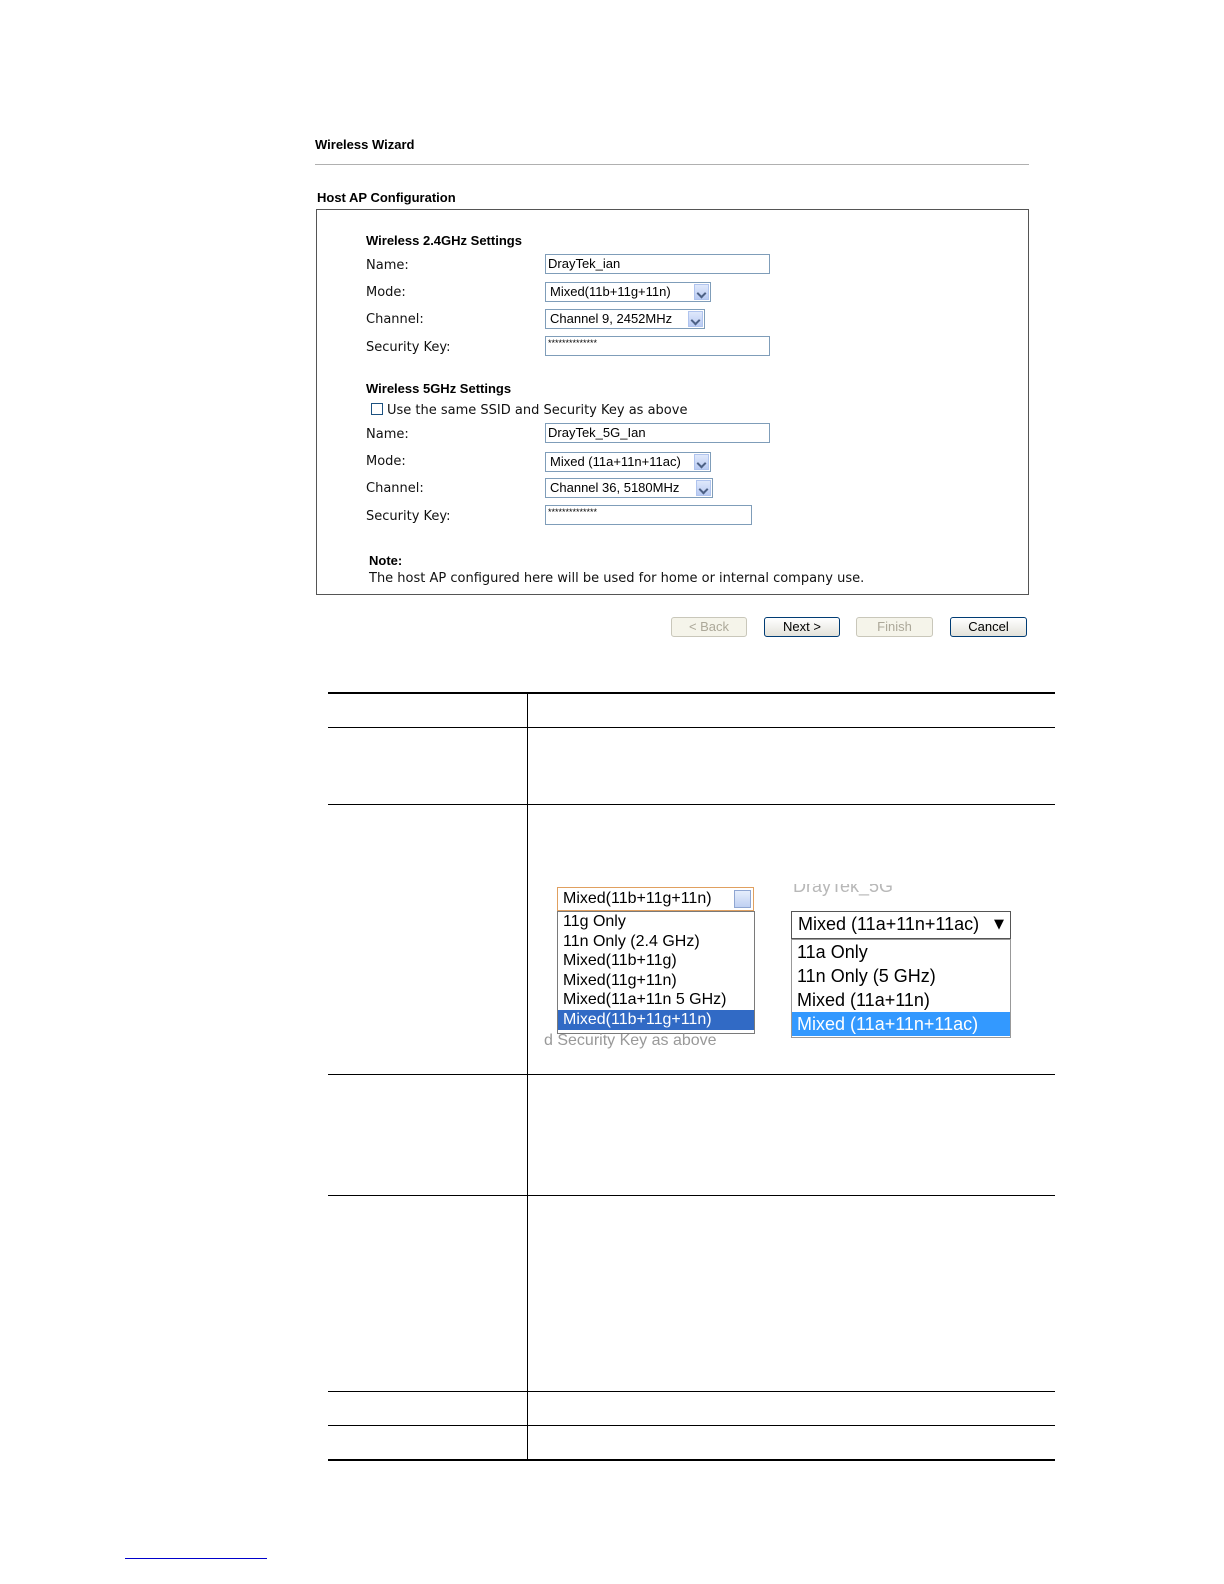  I want to click on note-label: Note:, so click(386, 560).